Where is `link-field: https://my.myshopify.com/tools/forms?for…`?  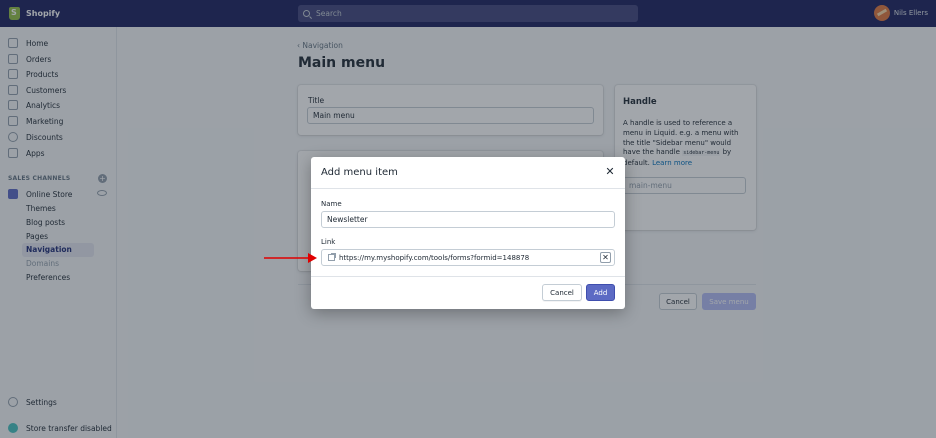
link-field: https://my.myshopify.com/tools/forms?for… is located at coordinates (468, 257).